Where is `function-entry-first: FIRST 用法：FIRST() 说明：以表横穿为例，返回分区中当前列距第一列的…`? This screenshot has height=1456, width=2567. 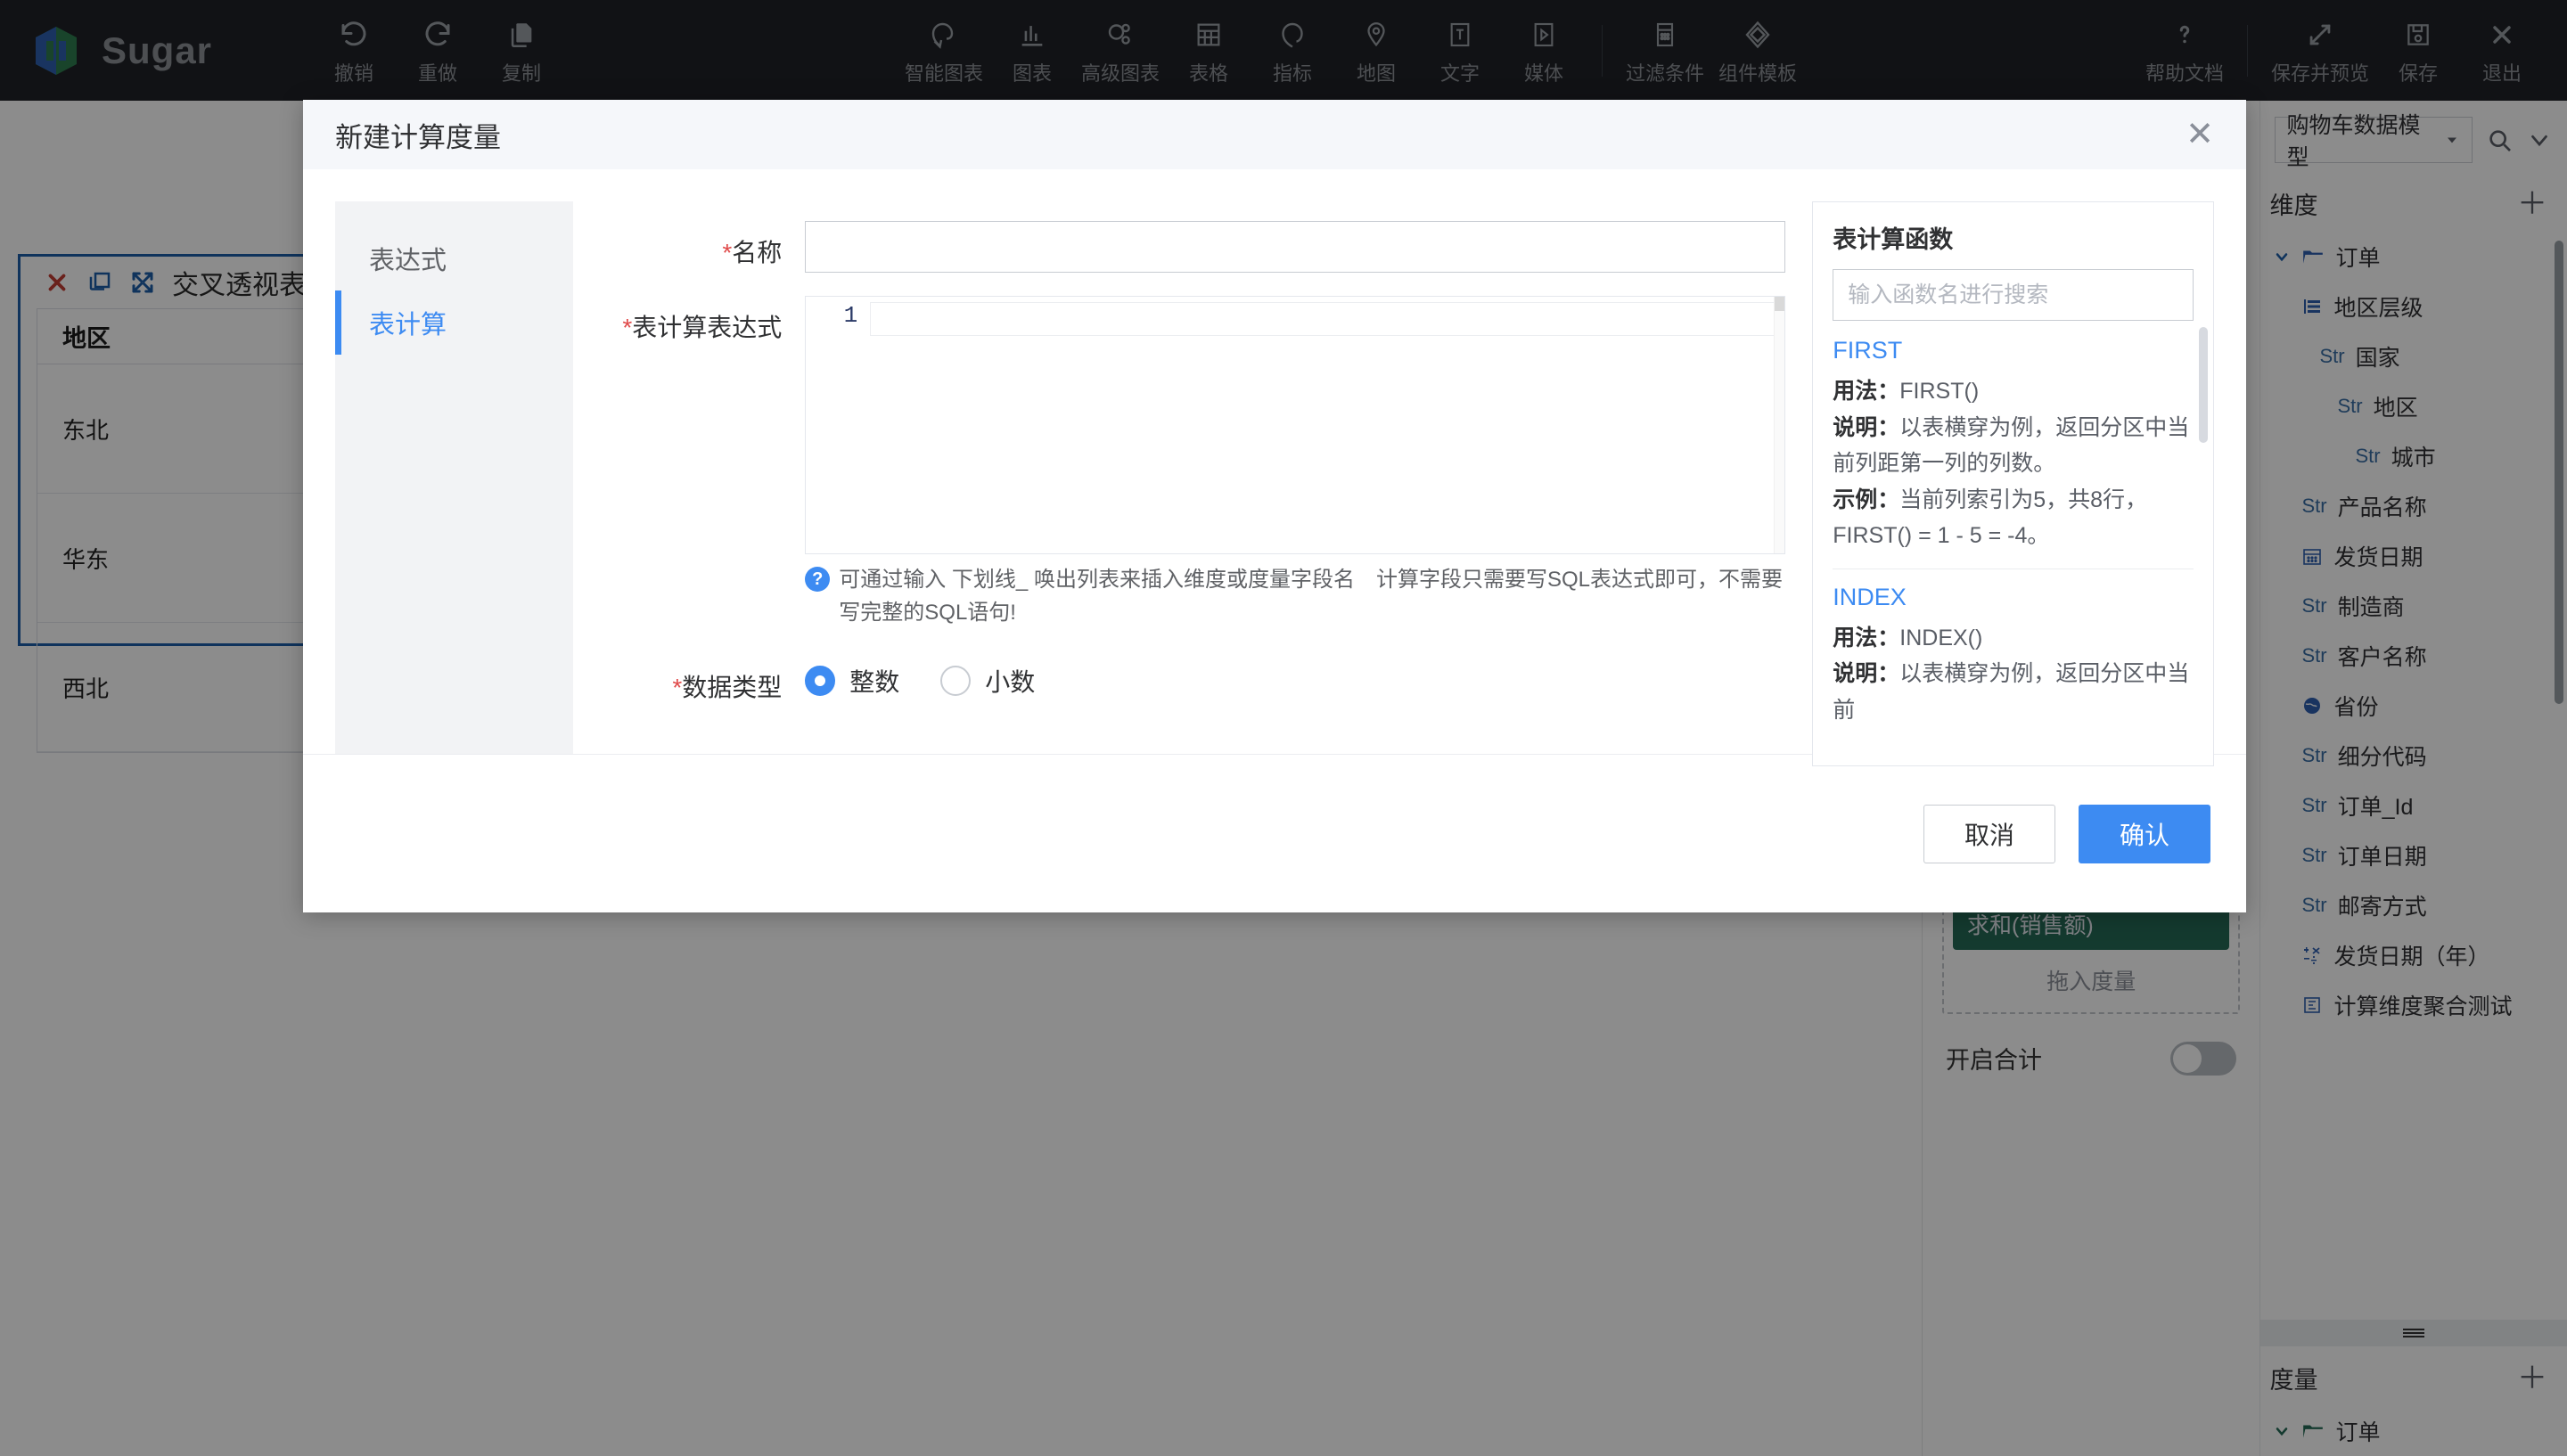 function-entry-first: FIRST 用法：FIRST() 说明：以表横穿为例，返回分区中当前列距第一列的… is located at coordinates (2014, 446).